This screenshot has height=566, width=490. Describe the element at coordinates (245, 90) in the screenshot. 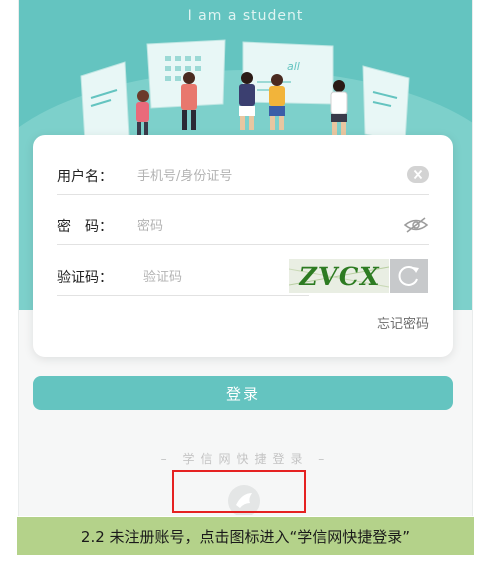

I see `students-illustration: all` at that location.